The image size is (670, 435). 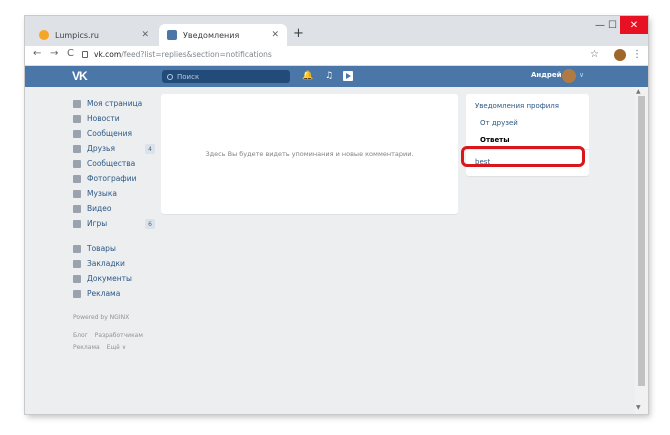 What do you see at coordinates (77, 193) in the screenshot?
I see `music-icon` at bounding box center [77, 193].